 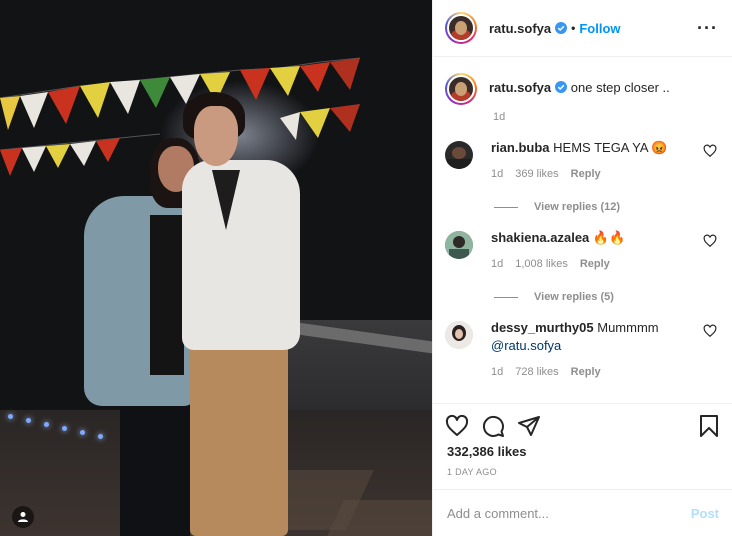 I want to click on boy-face, so click(x=216, y=136).